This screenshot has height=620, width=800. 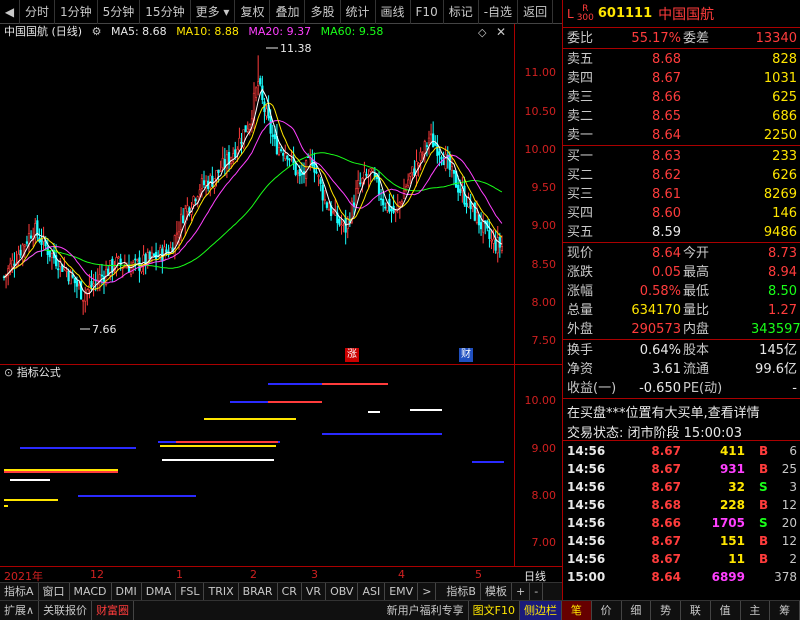 What do you see at coordinates (427, 12) in the screenshot?
I see `toolbar-f10: F10` at bounding box center [427, 12].